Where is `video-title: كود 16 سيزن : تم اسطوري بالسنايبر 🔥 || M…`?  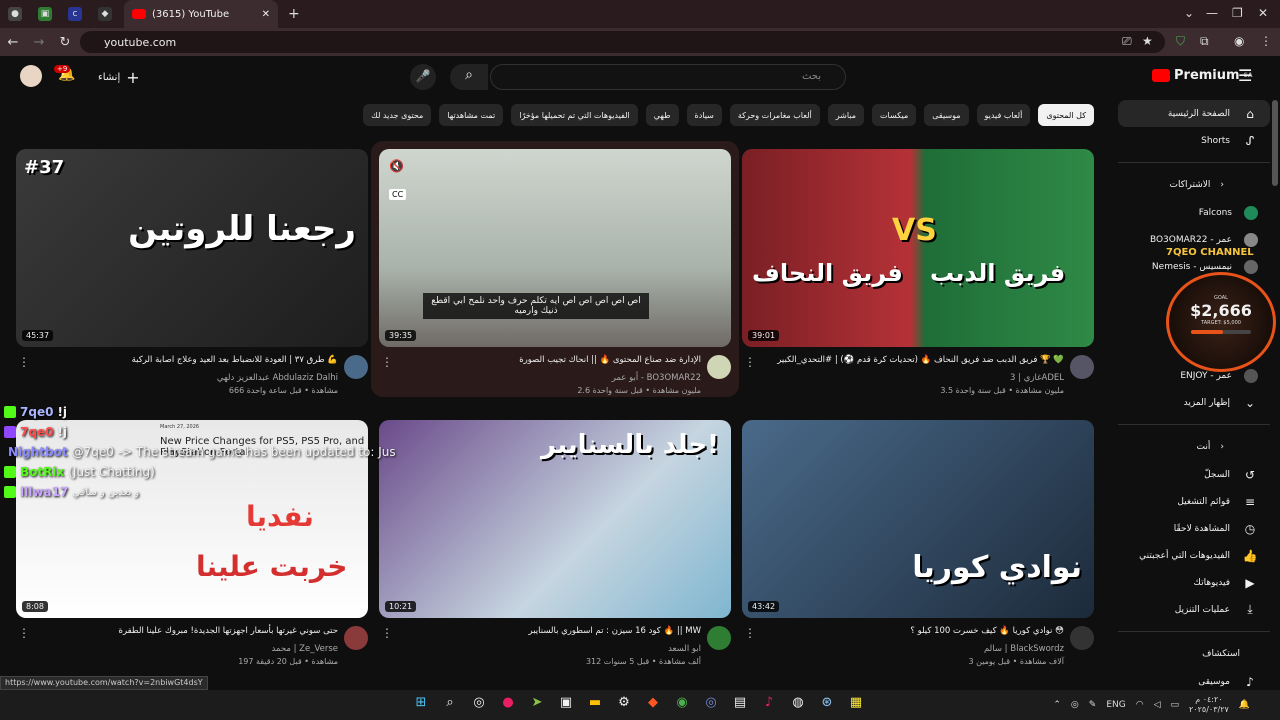 video-title: كود 16 سيزن : تم اسطوري بالسنايبر 🔥 || M… is located at coordinates (551, 631).